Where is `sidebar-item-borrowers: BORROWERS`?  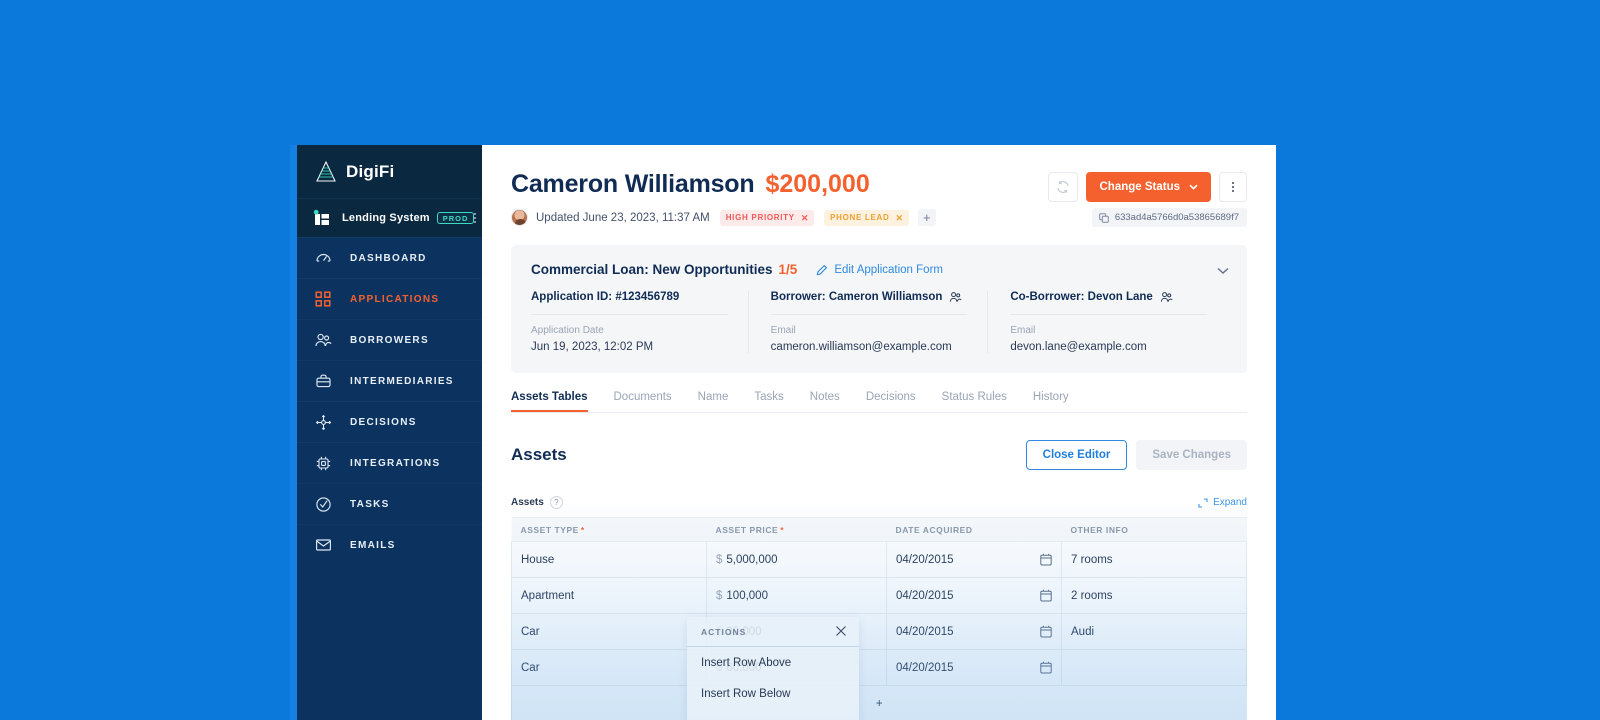 sidebar-item-borrowers: BORROWERS is located at coordinates (389, 339).